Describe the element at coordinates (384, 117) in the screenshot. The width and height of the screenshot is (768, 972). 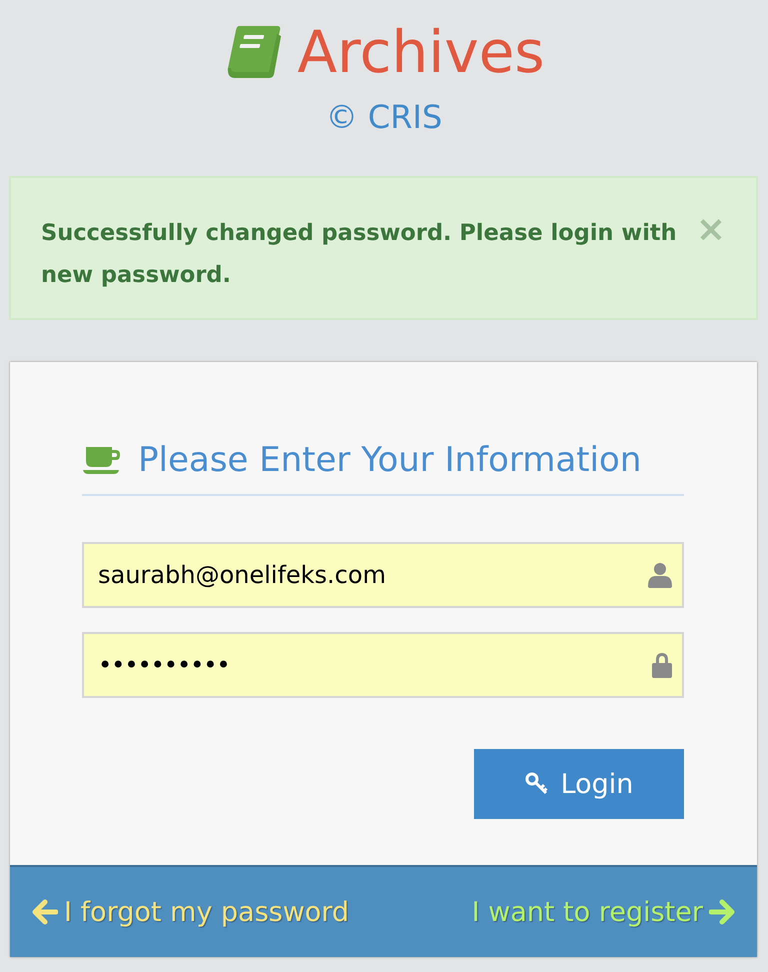
I see `app-subtitle: © CRIS` at that location.